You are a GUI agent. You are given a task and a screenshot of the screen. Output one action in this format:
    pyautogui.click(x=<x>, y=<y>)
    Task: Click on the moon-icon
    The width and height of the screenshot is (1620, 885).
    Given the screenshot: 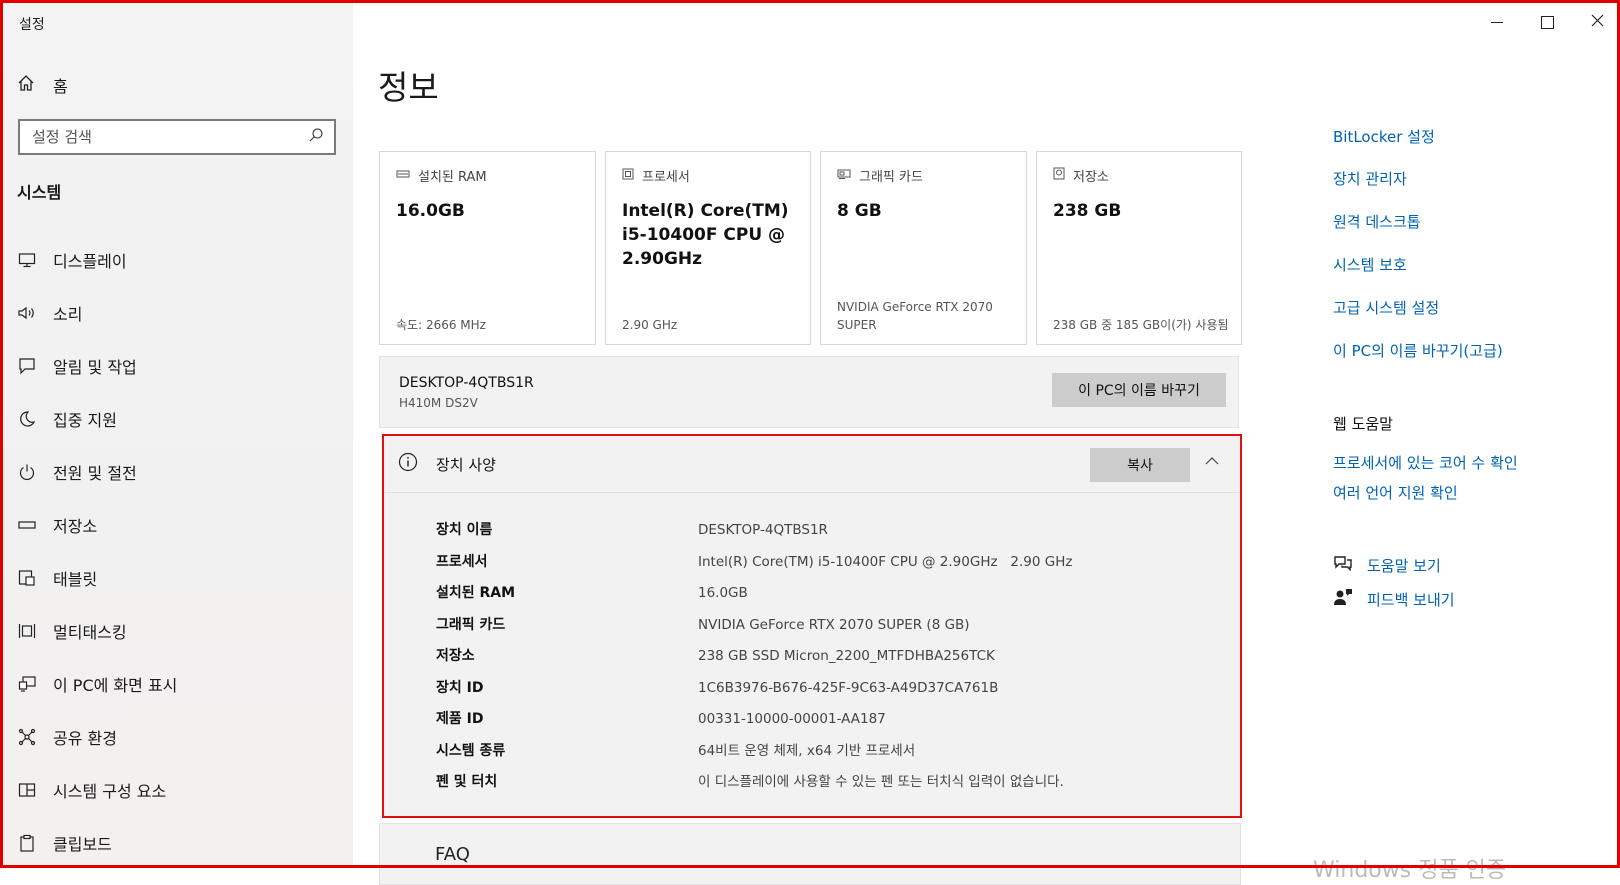 What is the action you would take?
    pyautogui.click(x=27, y=419)
    